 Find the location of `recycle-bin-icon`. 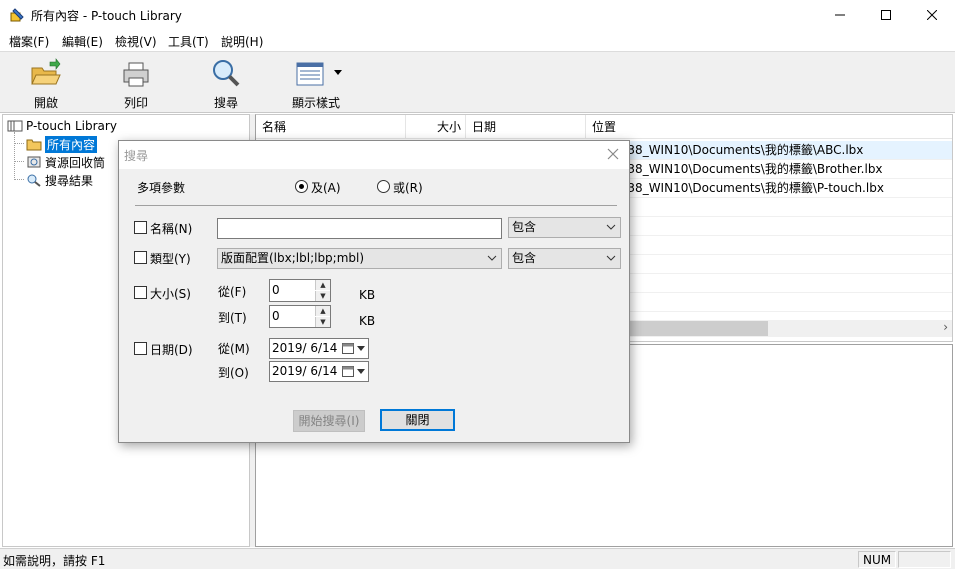

recycle-bin-icon is located at coordinates (34, 162).